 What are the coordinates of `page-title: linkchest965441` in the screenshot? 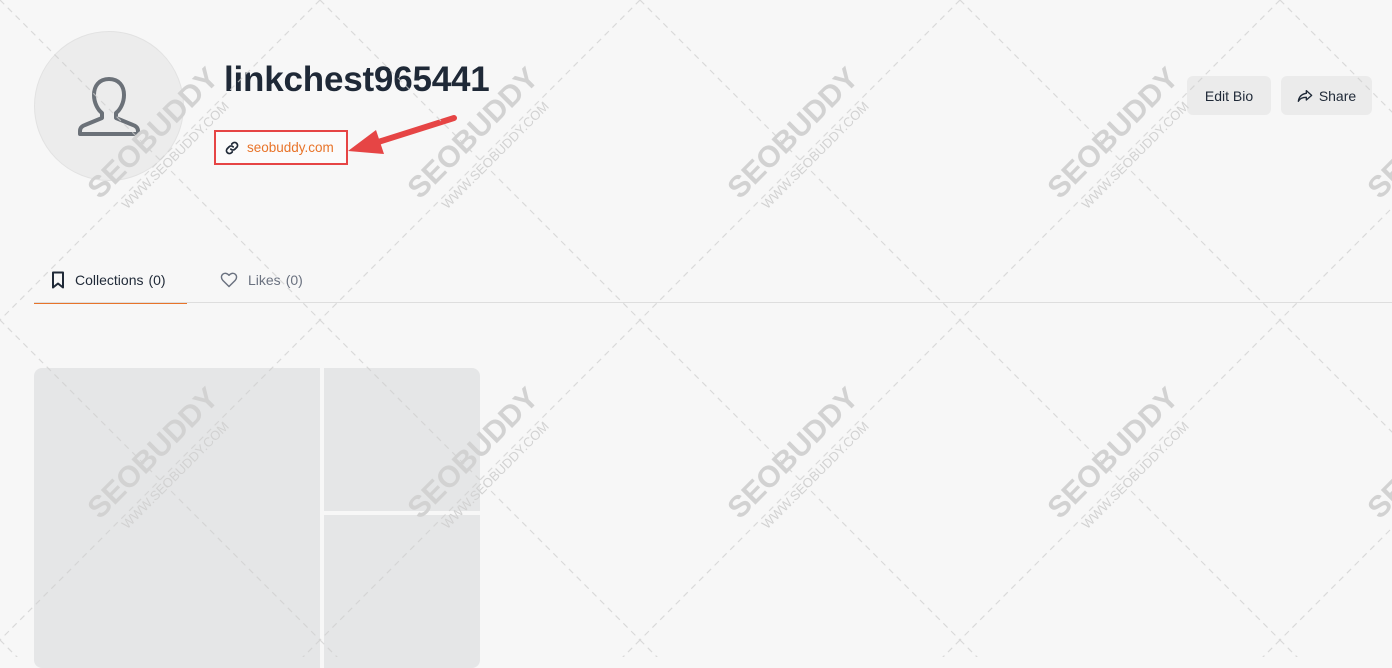 It's located at (357, 79).